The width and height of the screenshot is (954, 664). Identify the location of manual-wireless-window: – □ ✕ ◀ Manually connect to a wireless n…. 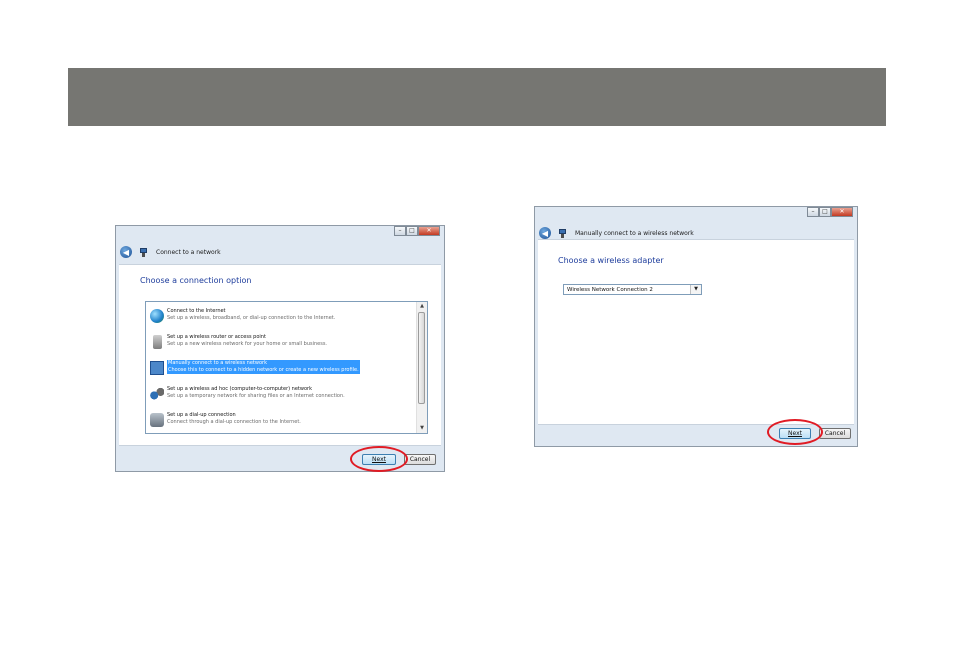
(696, 326).